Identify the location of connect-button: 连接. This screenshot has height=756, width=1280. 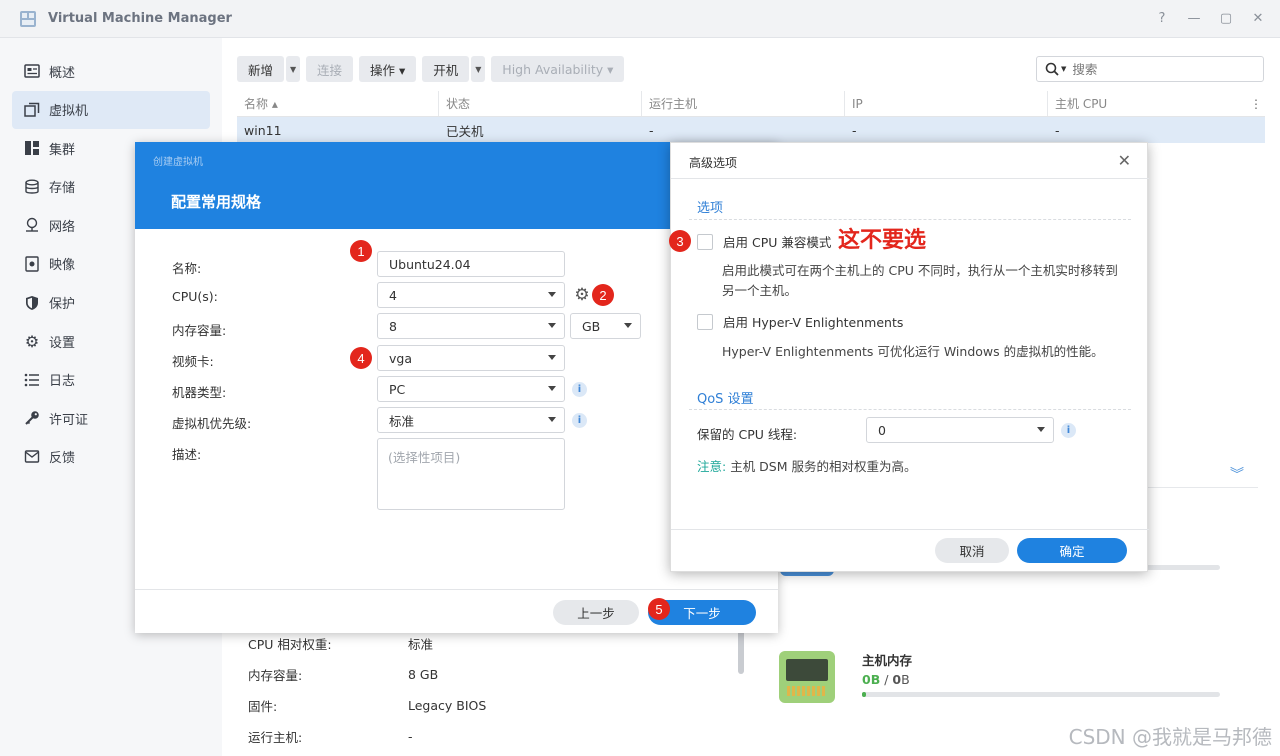
(330, 69).